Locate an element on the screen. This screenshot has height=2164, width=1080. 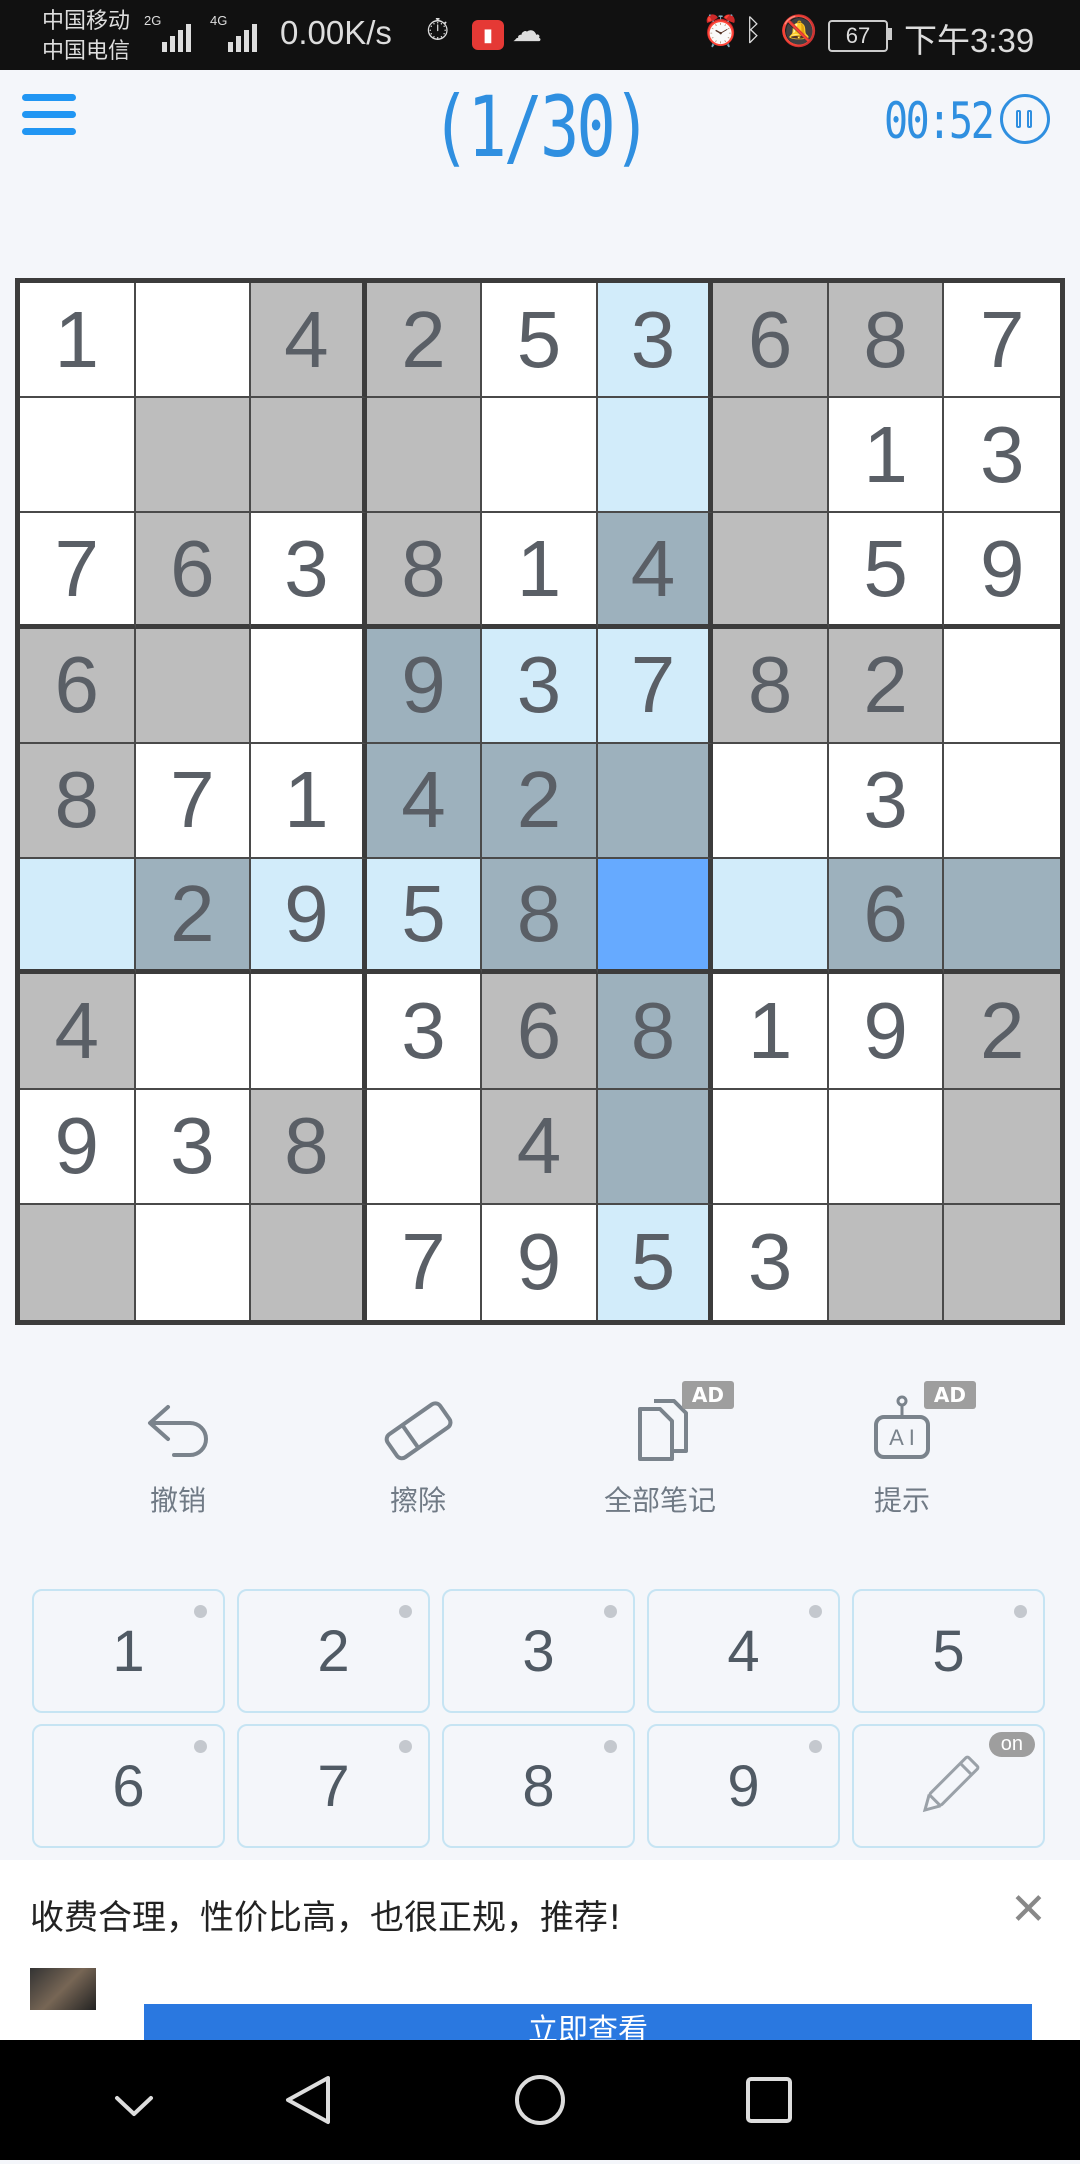
hint-button: A I 提示 AD is located at coordinates (902, 1450).